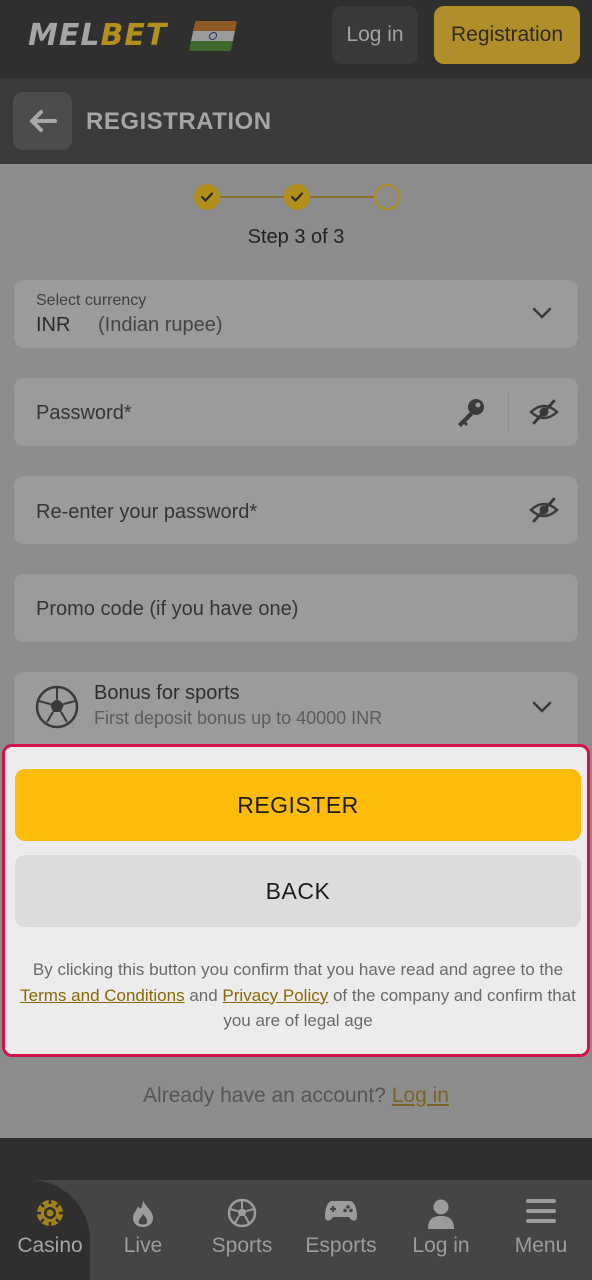 The width and height of the screenshot is (592, 1280). What do you see at coordinates (296, 121) in the screenshot?
I see `page-titlebar: REGISTRATION` at bounding box center [296, 121].